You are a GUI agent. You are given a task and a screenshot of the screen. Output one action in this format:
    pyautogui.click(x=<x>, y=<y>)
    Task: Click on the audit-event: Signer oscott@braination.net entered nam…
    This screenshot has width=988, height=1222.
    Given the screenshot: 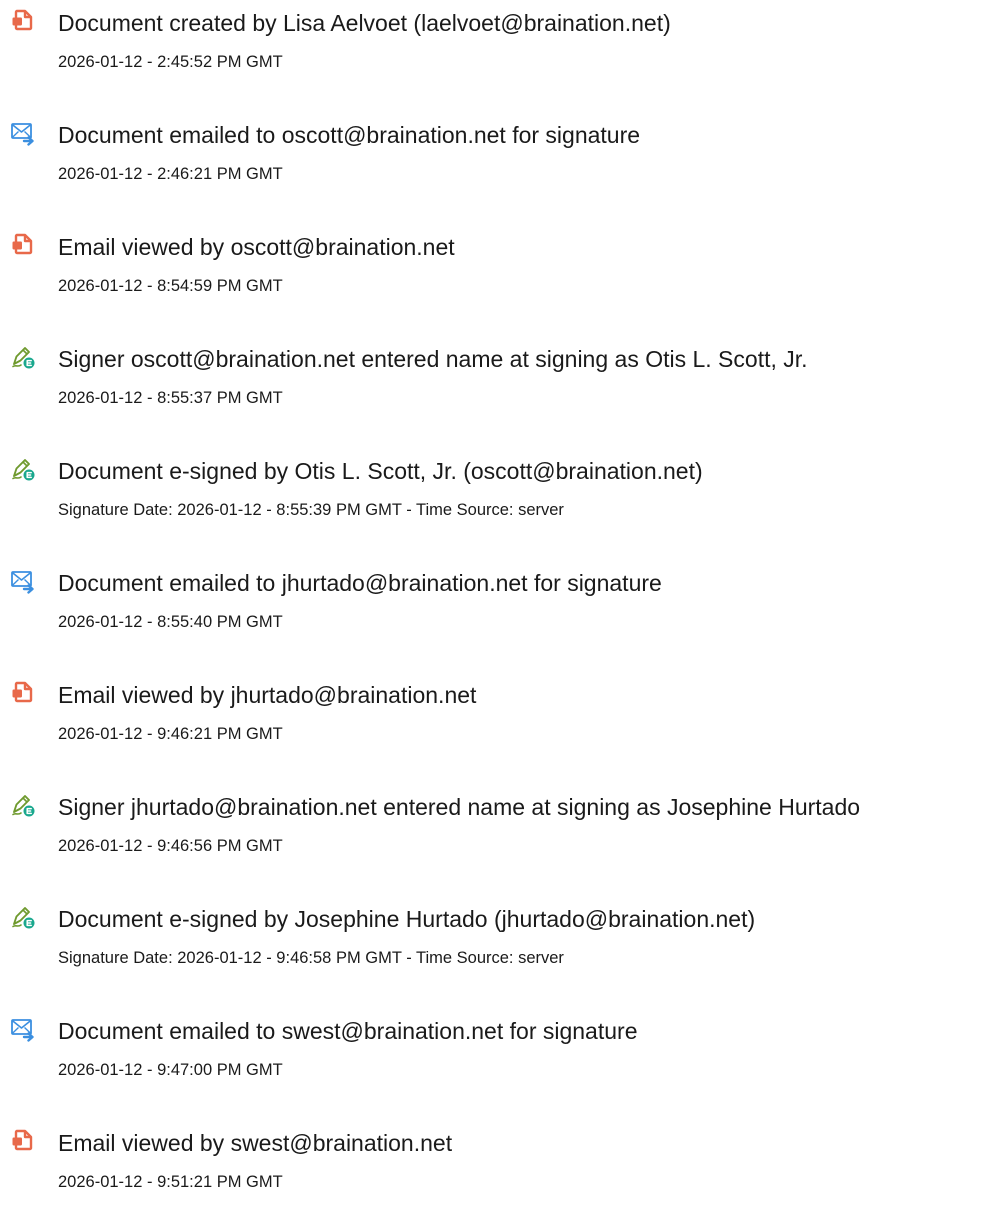 What is the action you would take?
    pyautogui.click(x=494, y=386)
    